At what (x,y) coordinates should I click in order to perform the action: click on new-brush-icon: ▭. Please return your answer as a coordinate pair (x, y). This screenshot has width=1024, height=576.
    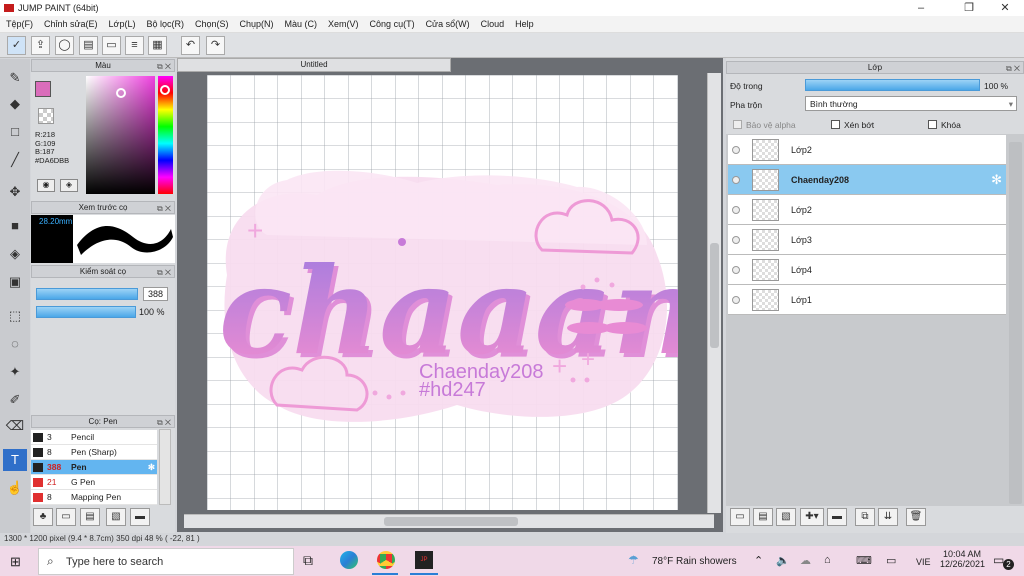
    Looking at the image, I should click on (66, 517).